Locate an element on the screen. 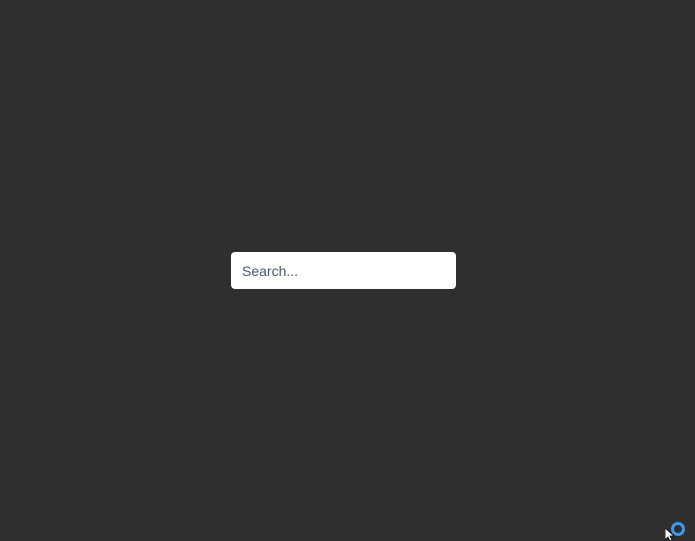 This screenshot has width=695, height=541. search-input is located at coordinates (343, 270).